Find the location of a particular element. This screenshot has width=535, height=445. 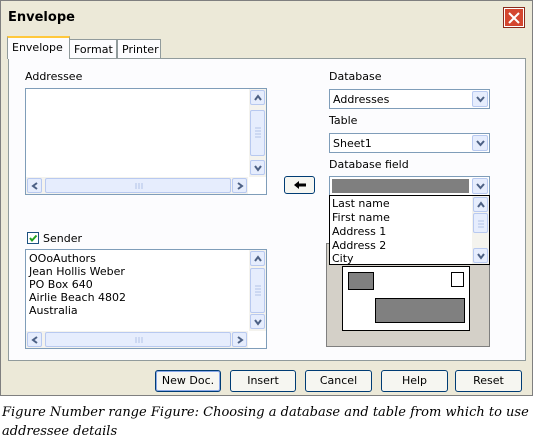

sender-horizontal-scrollbar is located at coordinates (137, 339).